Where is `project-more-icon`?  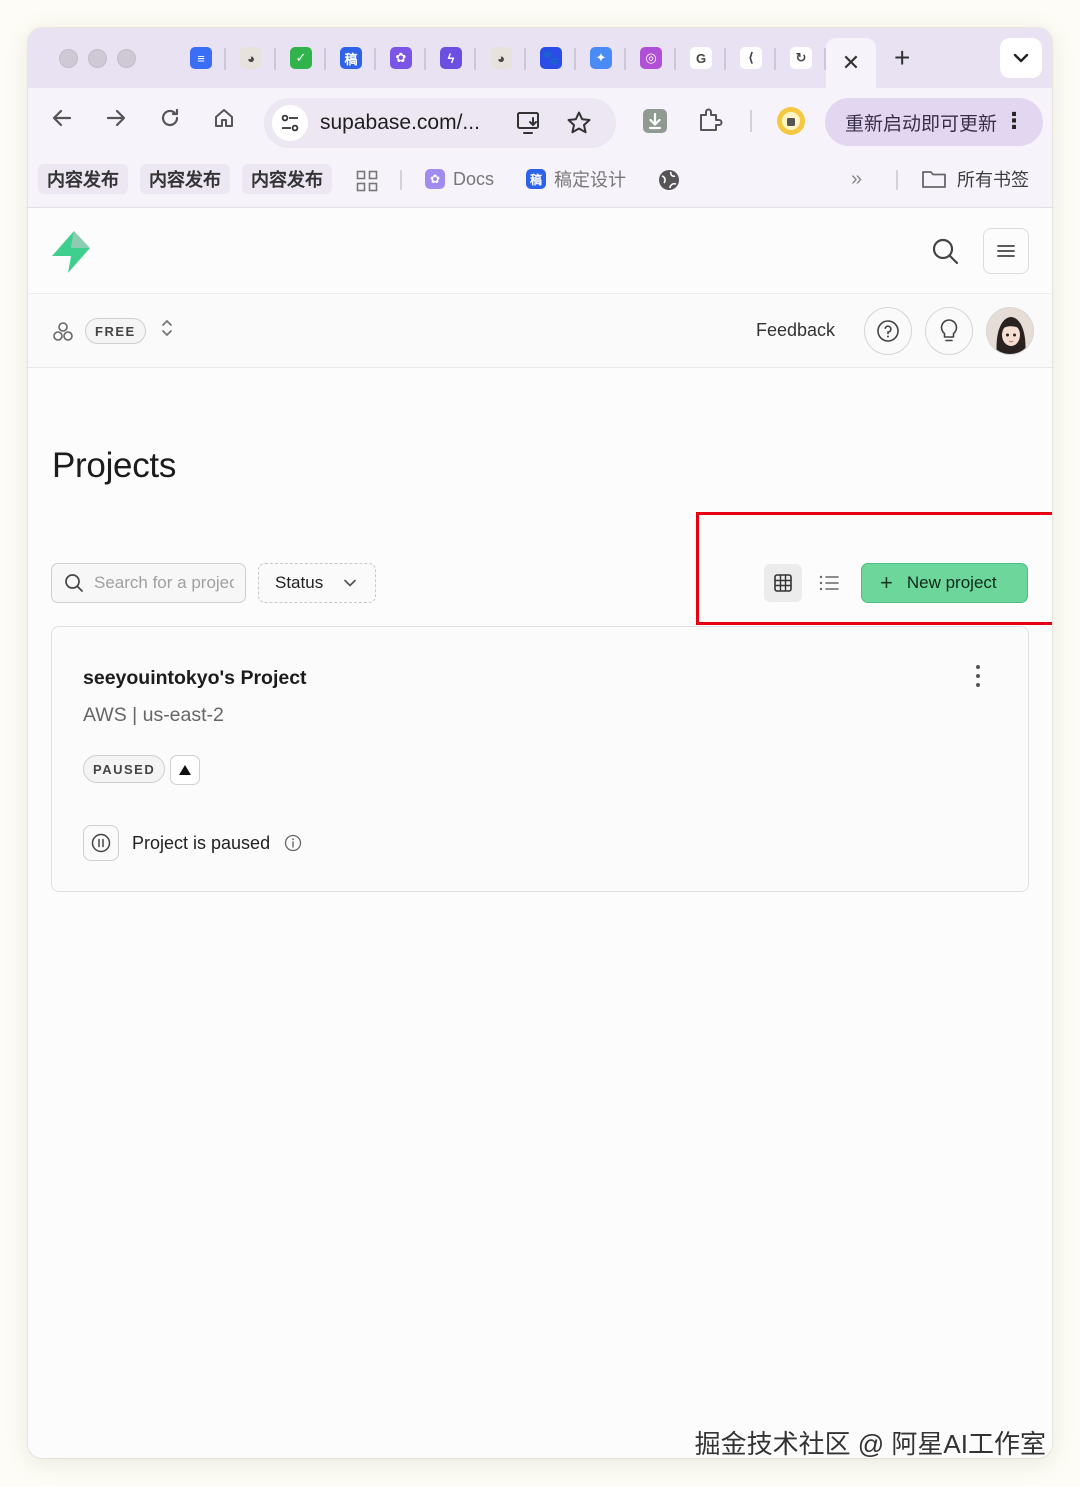 project-more-icon is located at coordinates (978, 676).